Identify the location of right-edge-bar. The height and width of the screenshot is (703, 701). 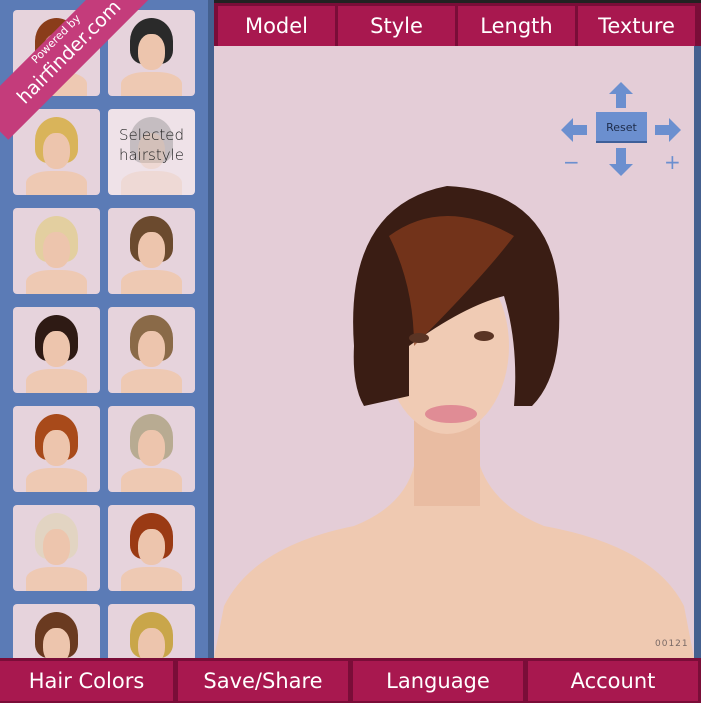
(697, 352).